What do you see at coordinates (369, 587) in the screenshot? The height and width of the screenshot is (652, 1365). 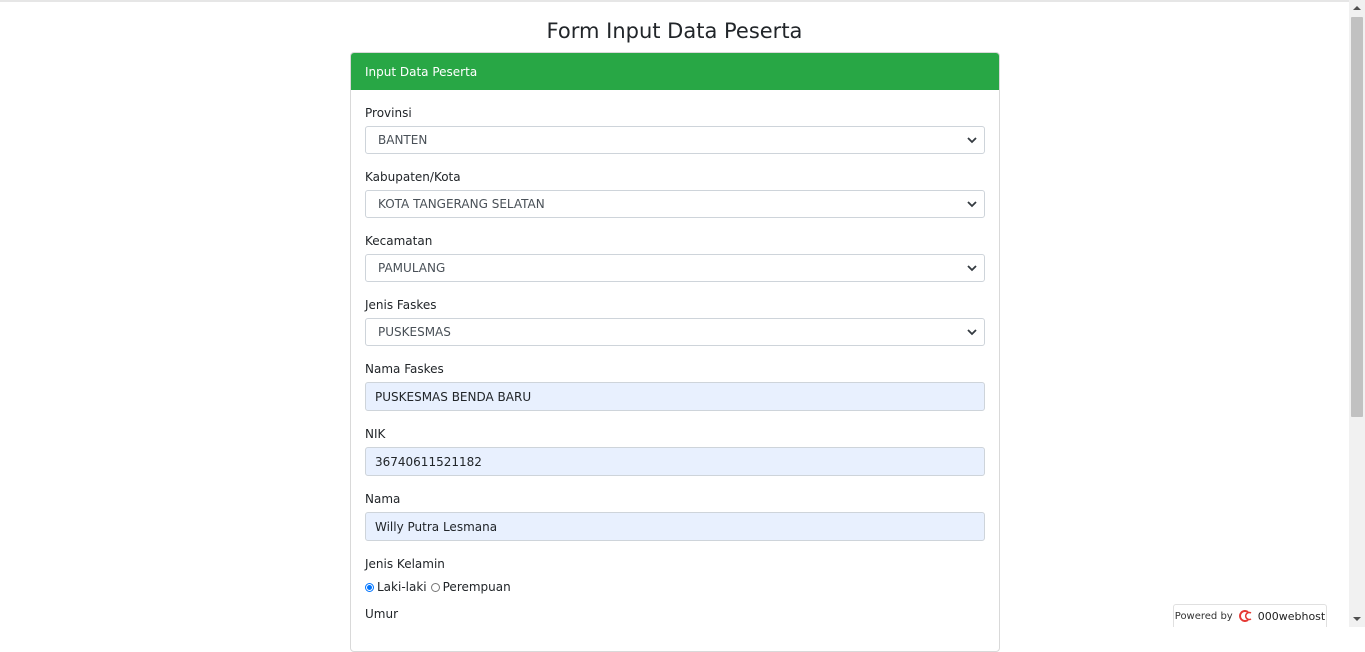 I see `radio-laki-laki` at bounding box center [369, 587].